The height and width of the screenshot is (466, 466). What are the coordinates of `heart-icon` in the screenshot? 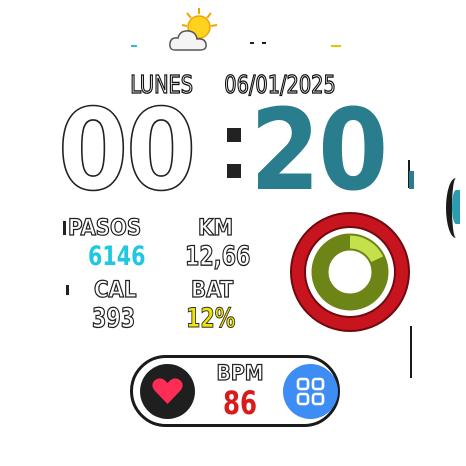 It's located at (167, 391).